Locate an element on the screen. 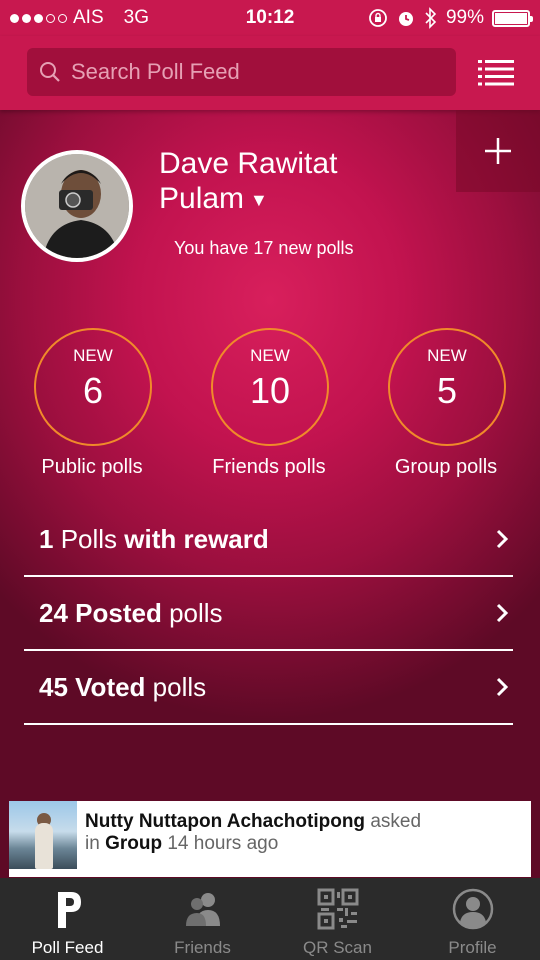 This screenshot has height=960, width=540. poll-row-bold: with reward is located at coordinates (196, 538).